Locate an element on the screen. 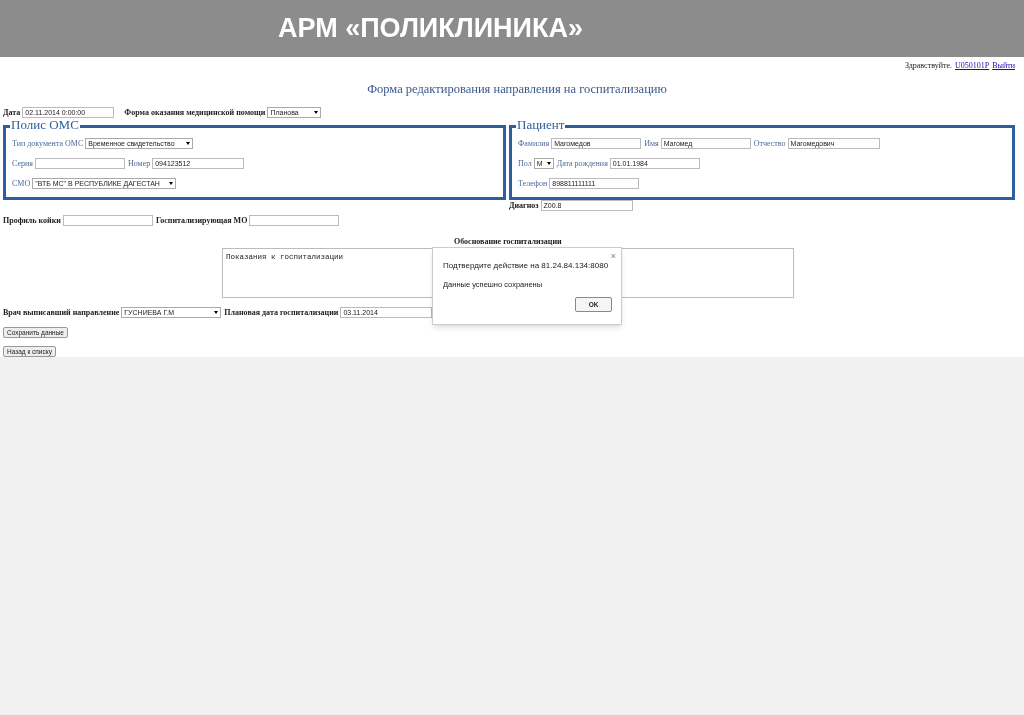  form-title: Форма редактирования направления на госпитализацию is located at coordinates (517, 89).